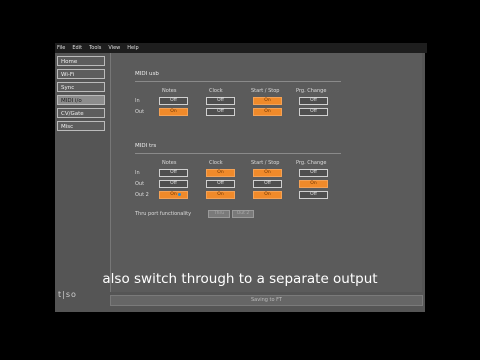 Image resolution: width=480 pixels, height=360 pixels. Describe the element at coordinates (132, 48) in the screenshot. I see `menu-help: Help` at that location.